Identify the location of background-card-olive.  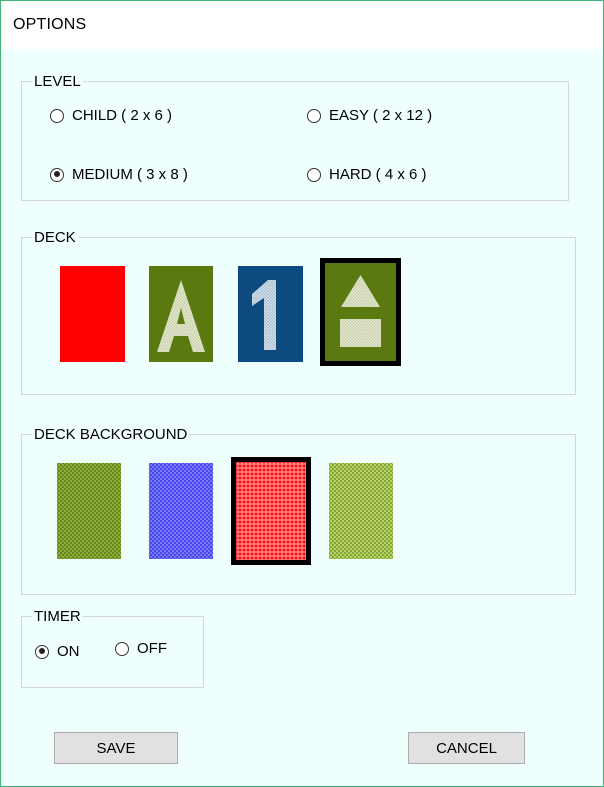
(89, 511).